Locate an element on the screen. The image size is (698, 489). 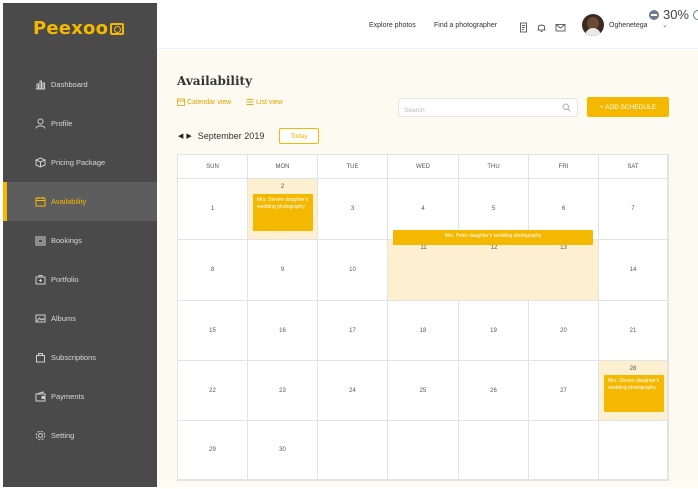
weekday-header-mon: MON is located at coordinates (283, 167).